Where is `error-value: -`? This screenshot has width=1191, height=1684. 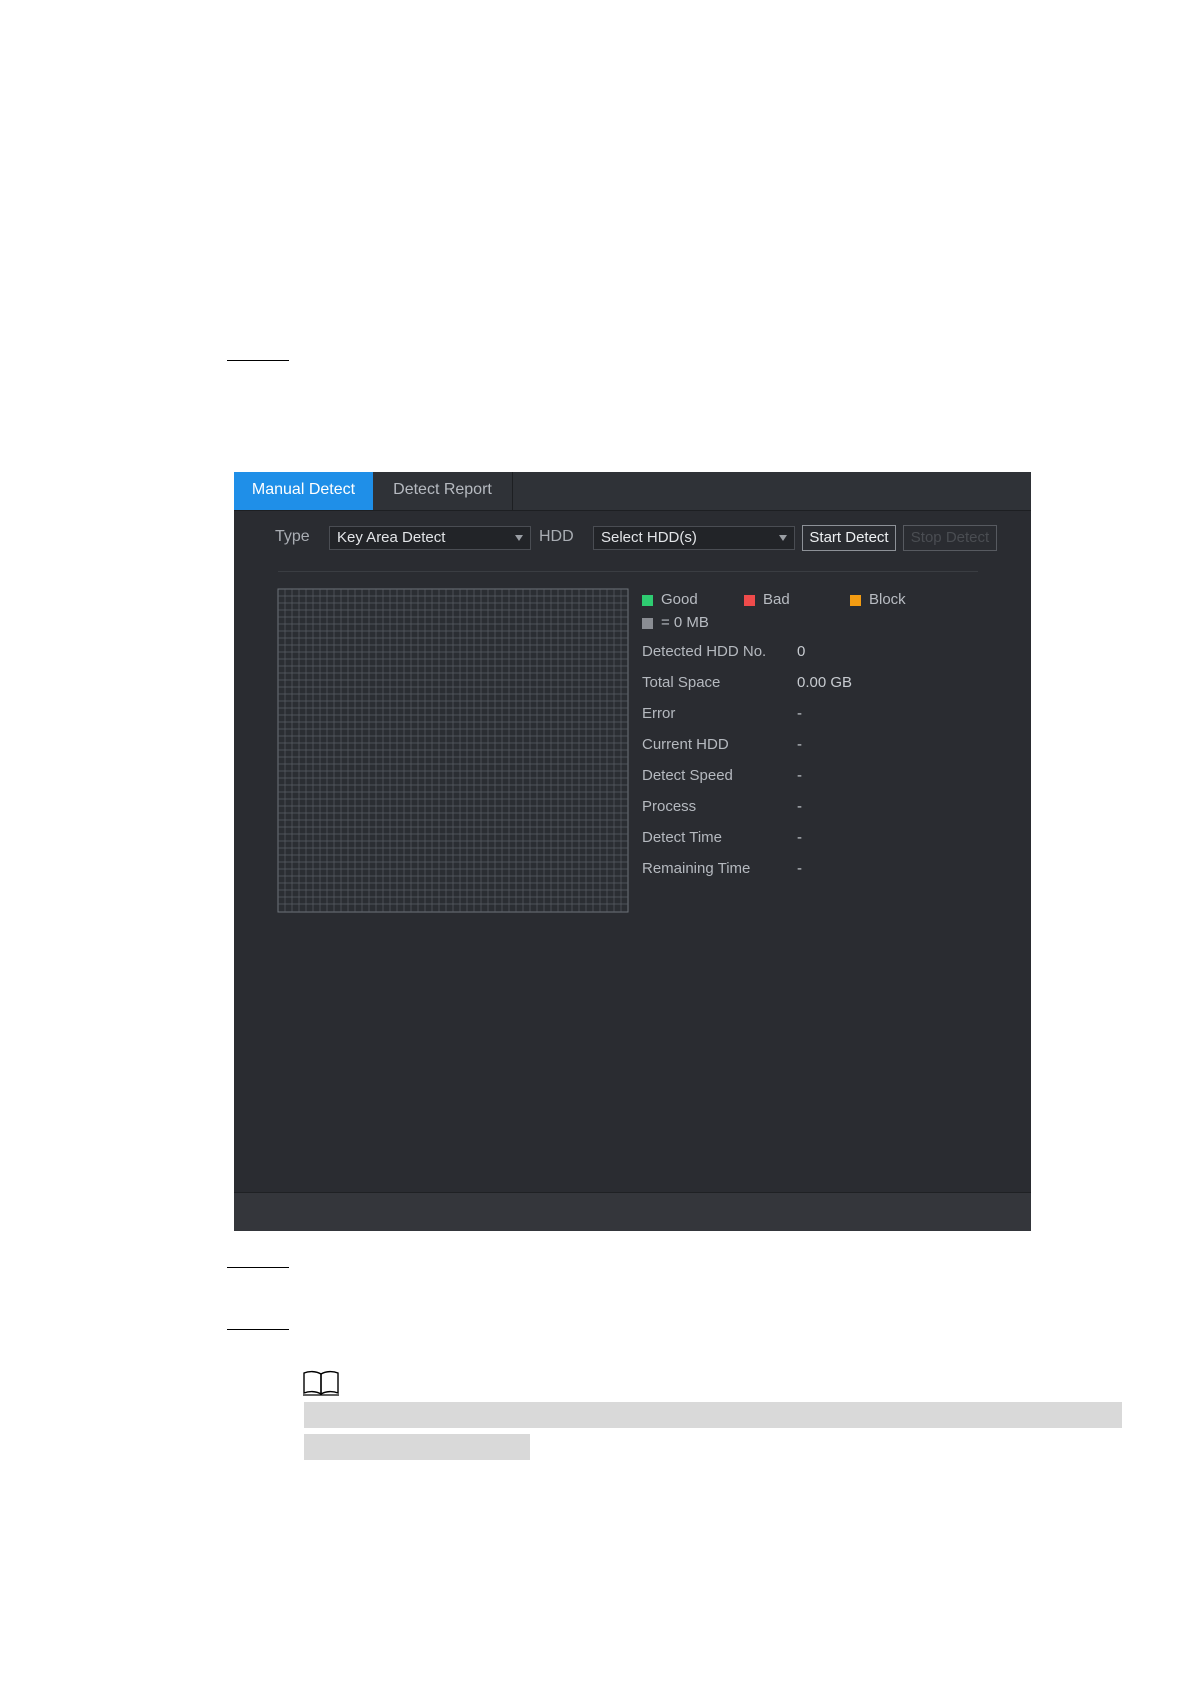
error-value: - is located at coordinates (799, 713).